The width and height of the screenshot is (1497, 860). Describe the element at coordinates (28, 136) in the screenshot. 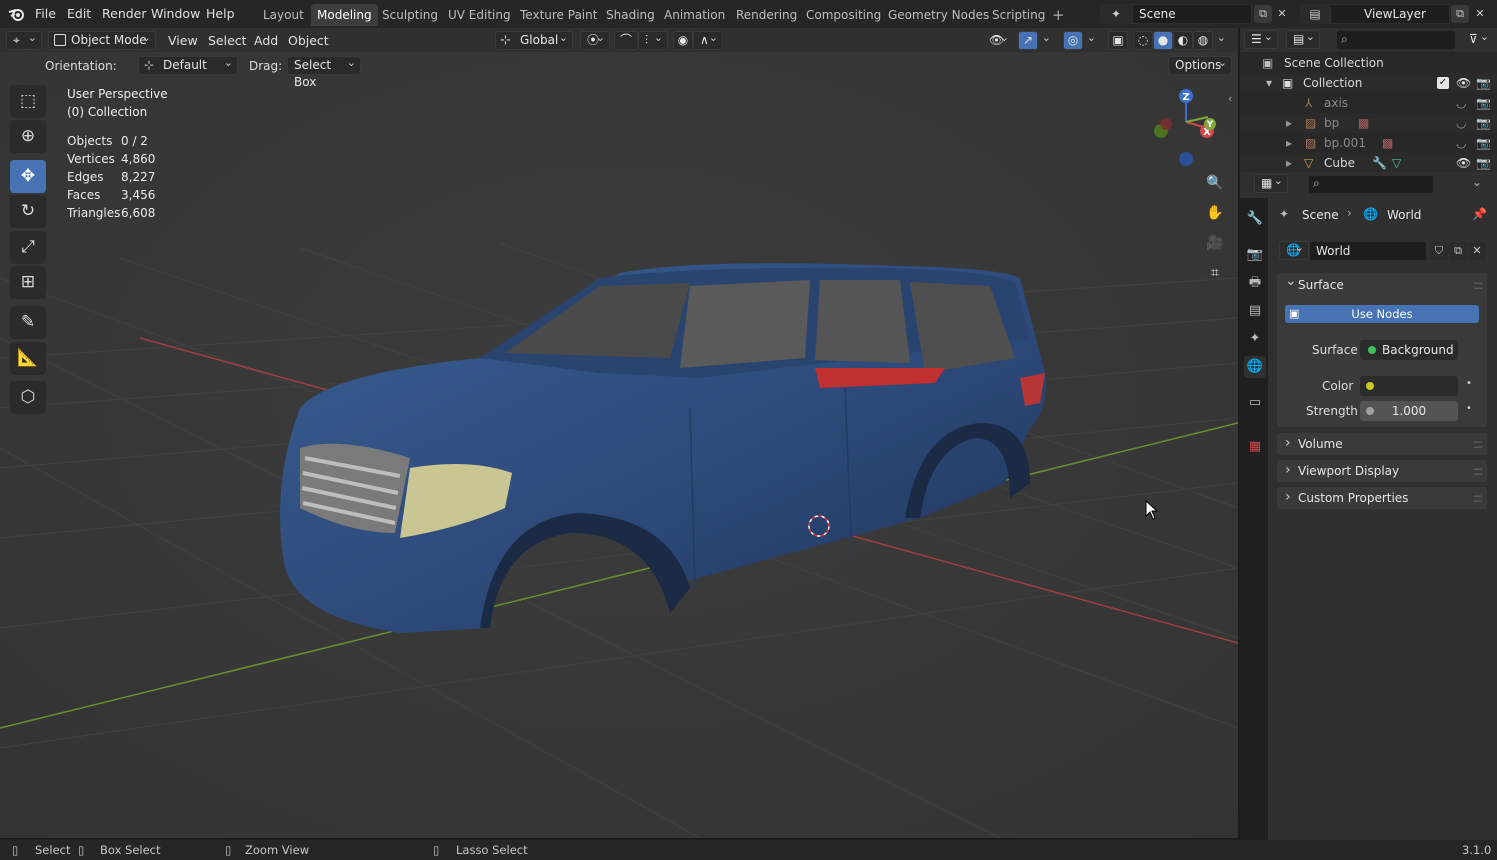

I see `cursor-icon: ⊕` at that location.